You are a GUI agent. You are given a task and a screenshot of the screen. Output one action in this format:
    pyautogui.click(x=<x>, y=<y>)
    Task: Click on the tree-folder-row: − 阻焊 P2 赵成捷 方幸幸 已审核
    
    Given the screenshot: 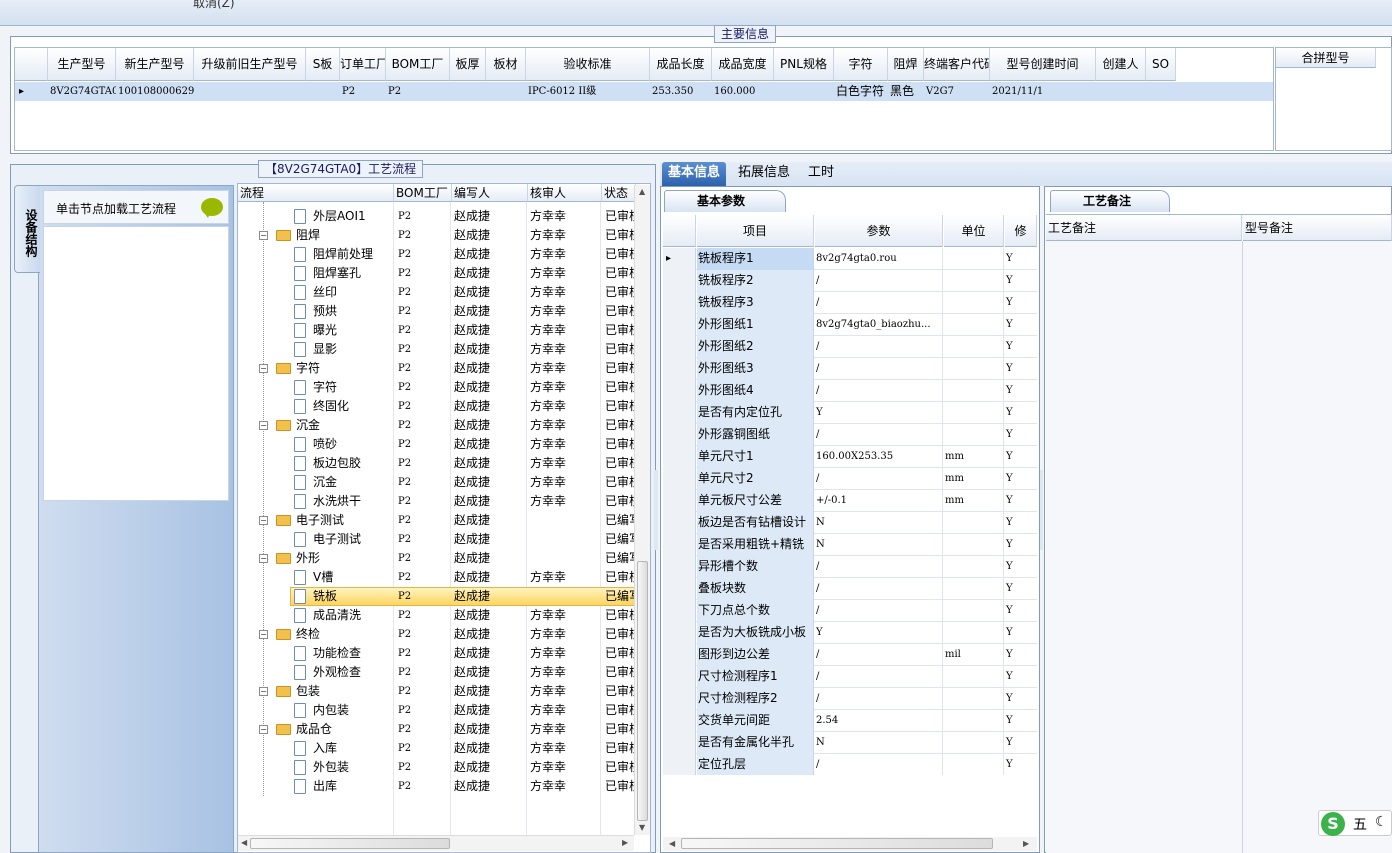 What is the action you would take?
    pyautogui.click(x=437, y=235)
    